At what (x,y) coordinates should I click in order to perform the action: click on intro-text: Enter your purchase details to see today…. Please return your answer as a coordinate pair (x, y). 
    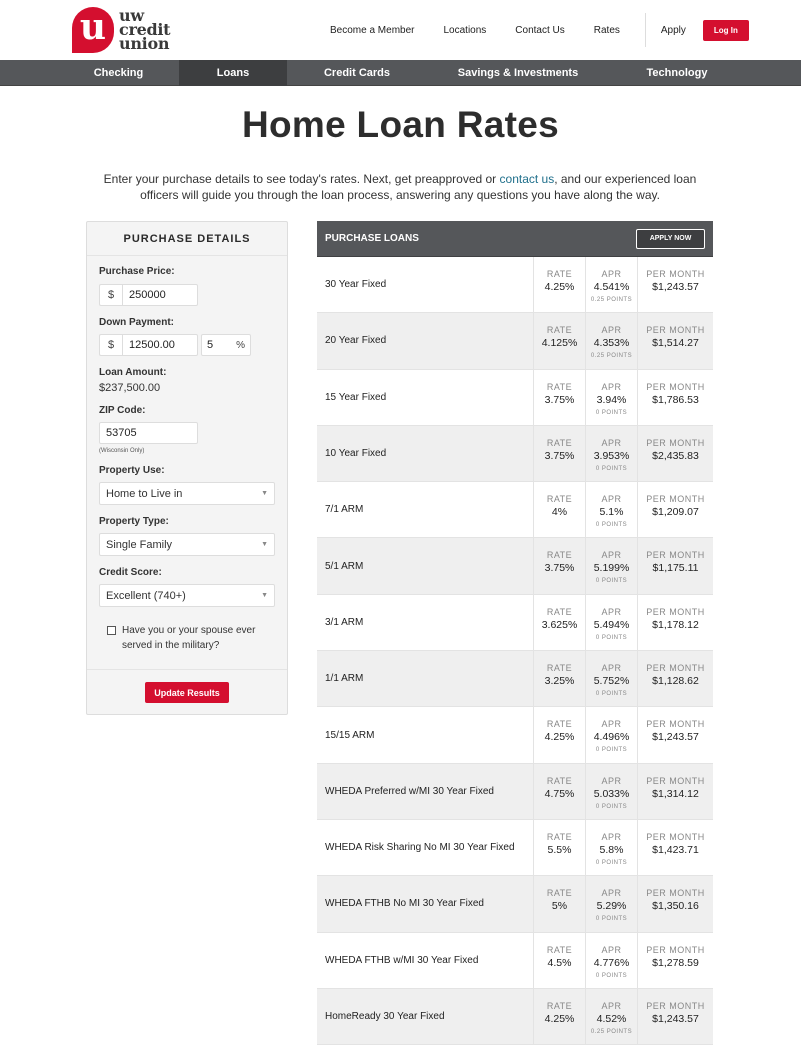
    Looking at the image, I should click on (400, 187).